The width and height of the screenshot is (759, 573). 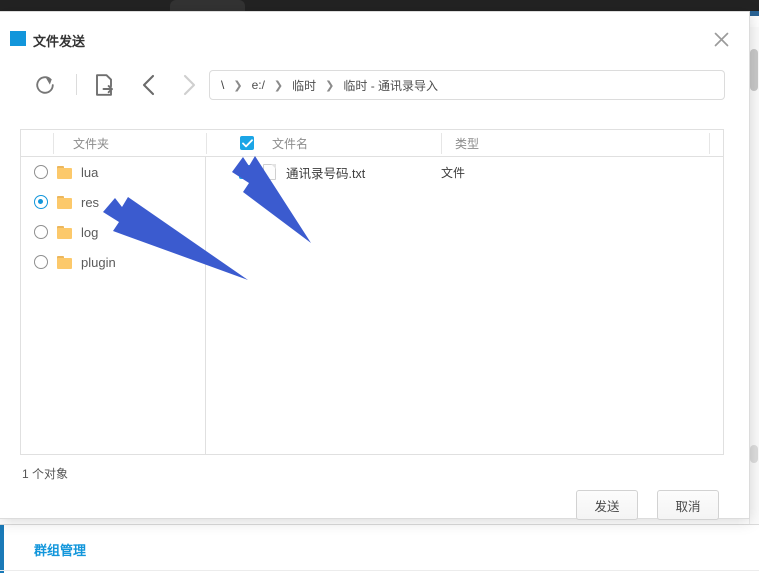 What do you see at coordinates (752, 5) in the screenshot?
I see `browser-top-bar-right` at bounding box center [752, 5].